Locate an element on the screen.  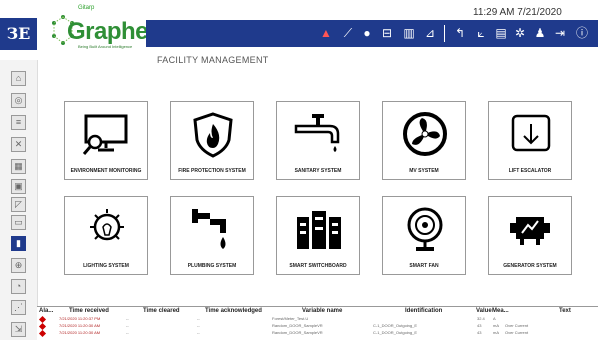
alarm-bell-icon: ▲ is located at coordinates (326, 33).